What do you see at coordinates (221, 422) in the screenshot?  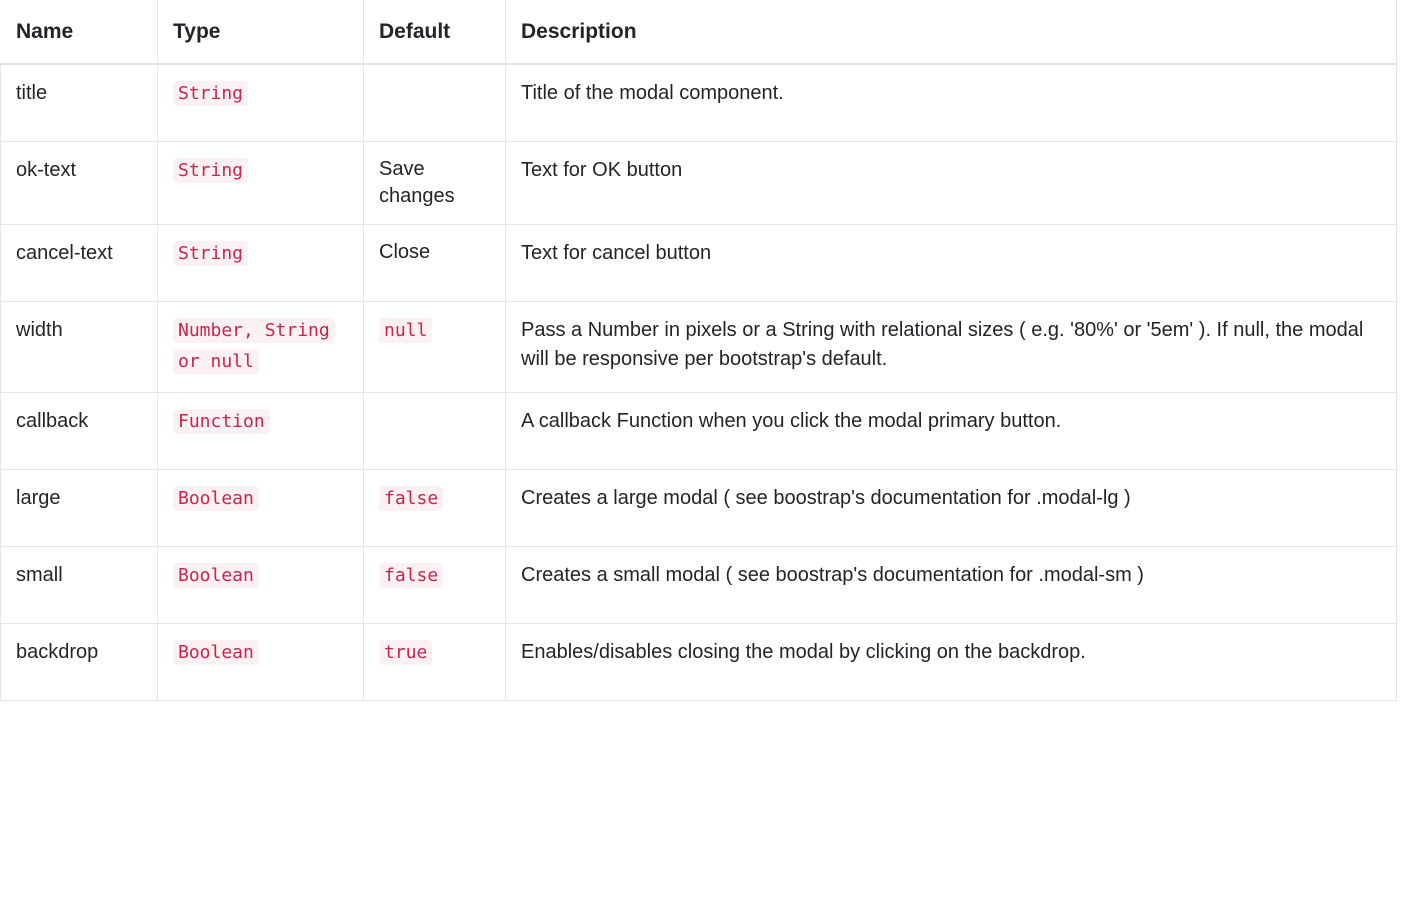 I see `type-code-token: Function` at bounding box center [221, 422].